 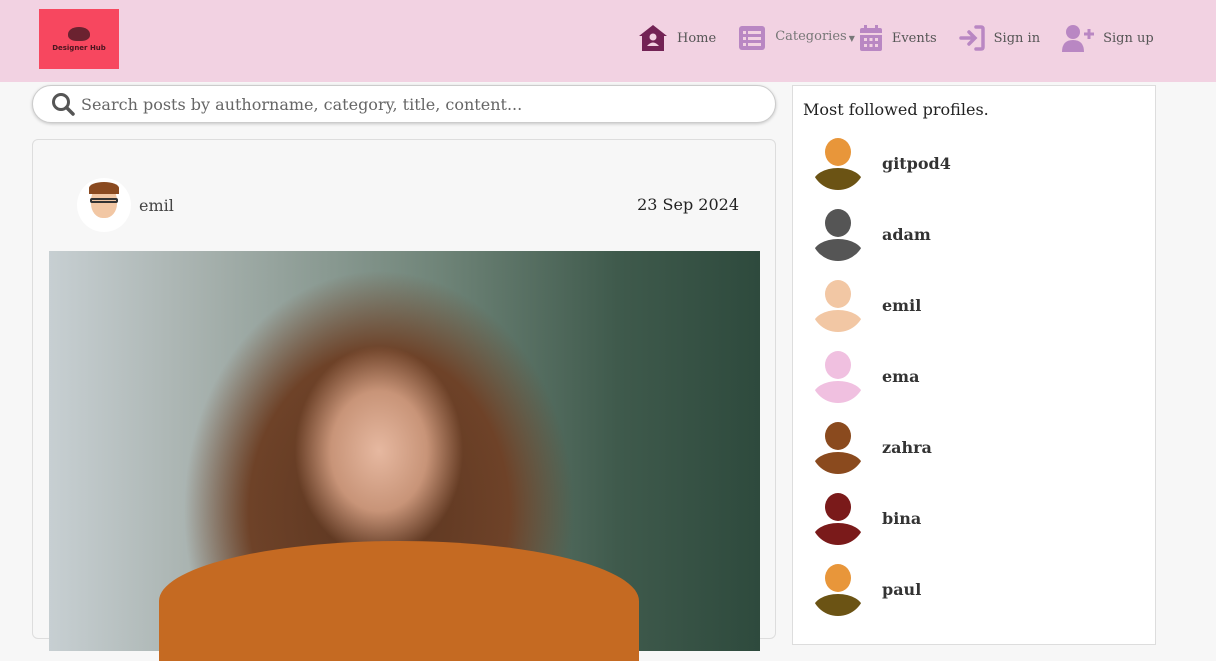 What do you see at coordinates (901, 376) in the screenshot?
I see `profile-name: ema` at bounding box center [901, 376].